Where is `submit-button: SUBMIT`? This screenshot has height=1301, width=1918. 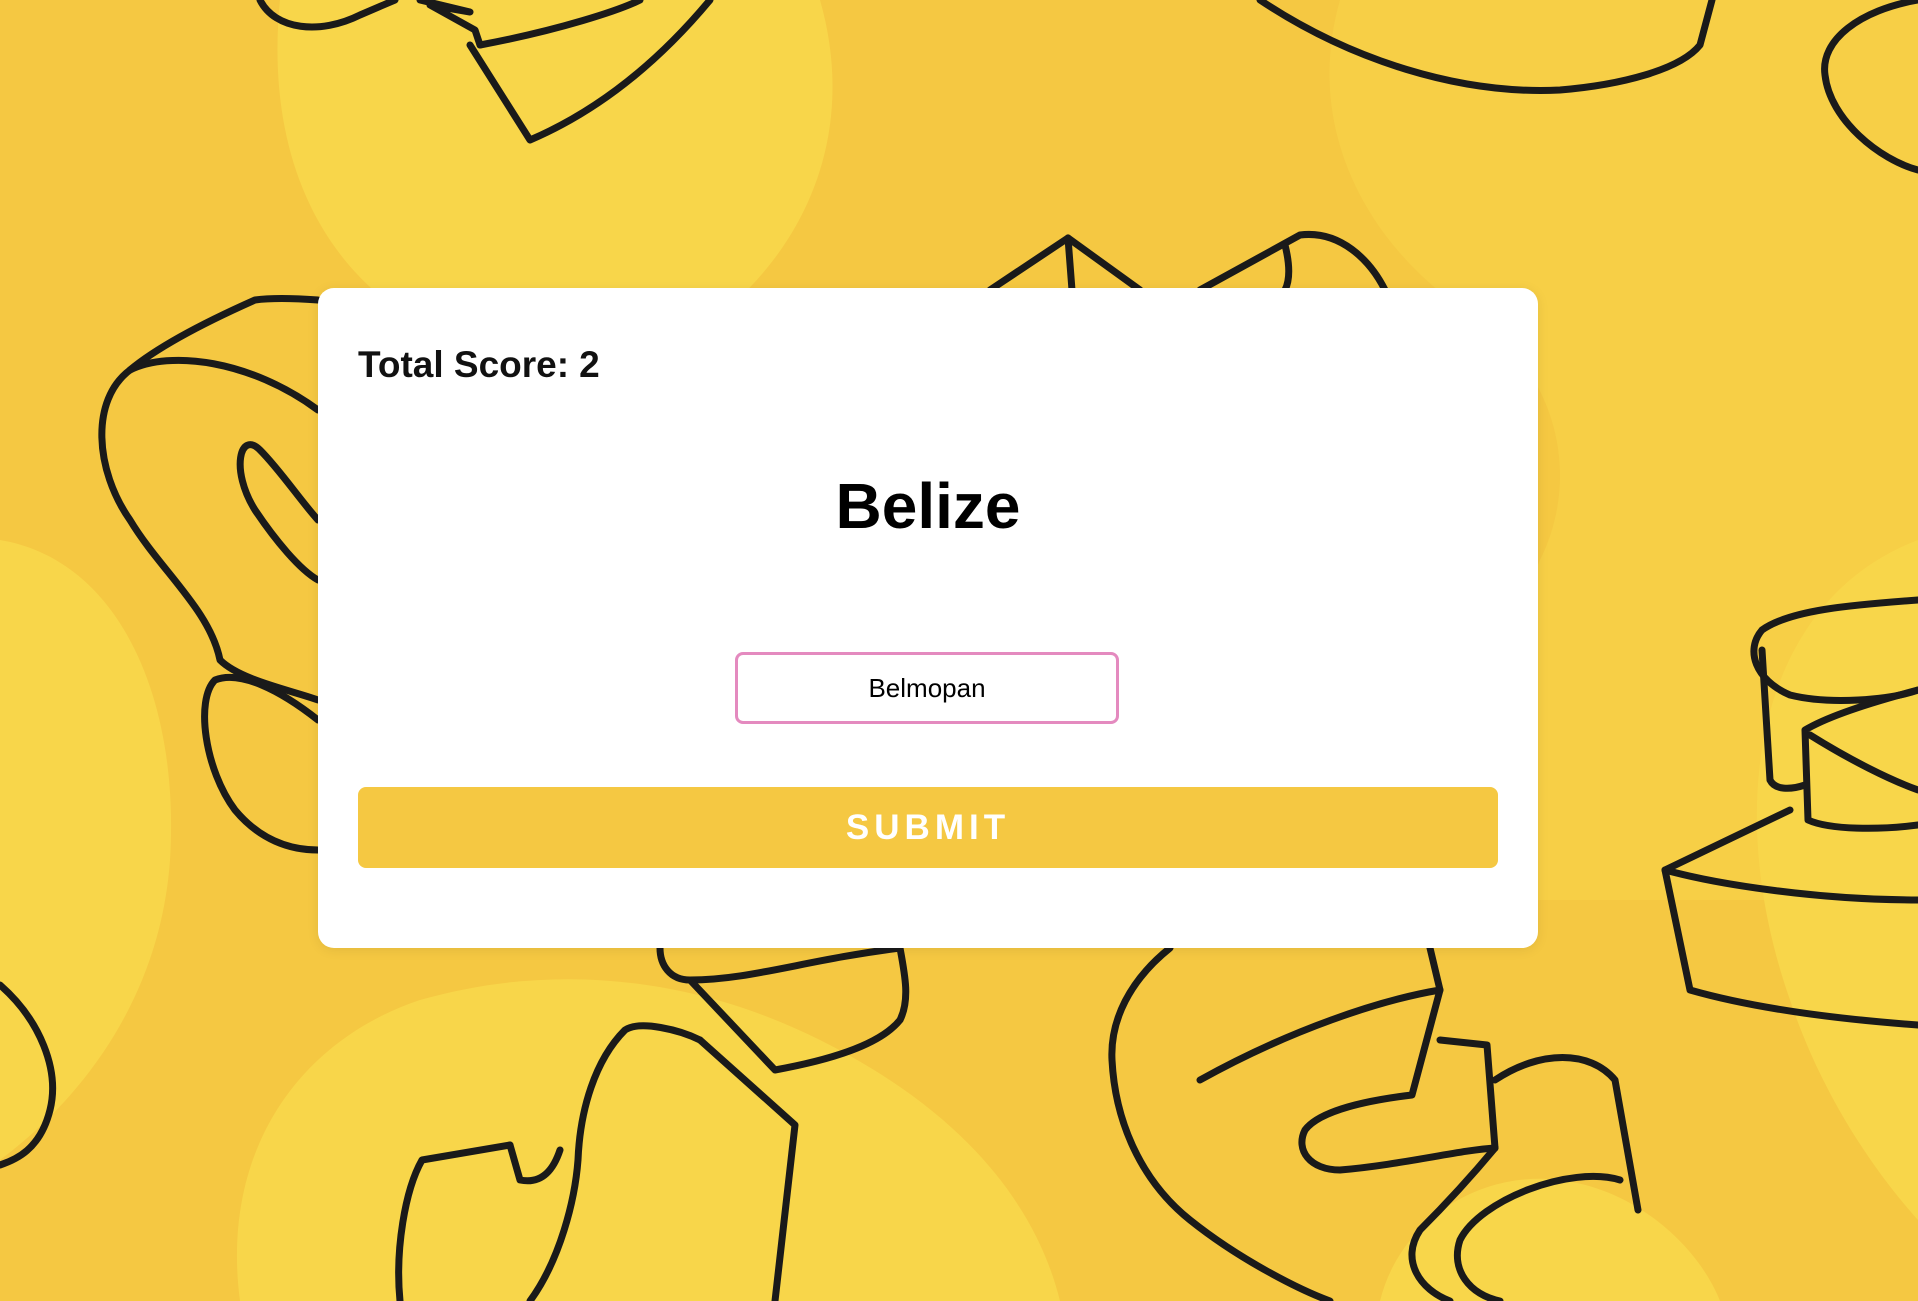 submit-button: SUBMIT is located at coordinates (928, 827).